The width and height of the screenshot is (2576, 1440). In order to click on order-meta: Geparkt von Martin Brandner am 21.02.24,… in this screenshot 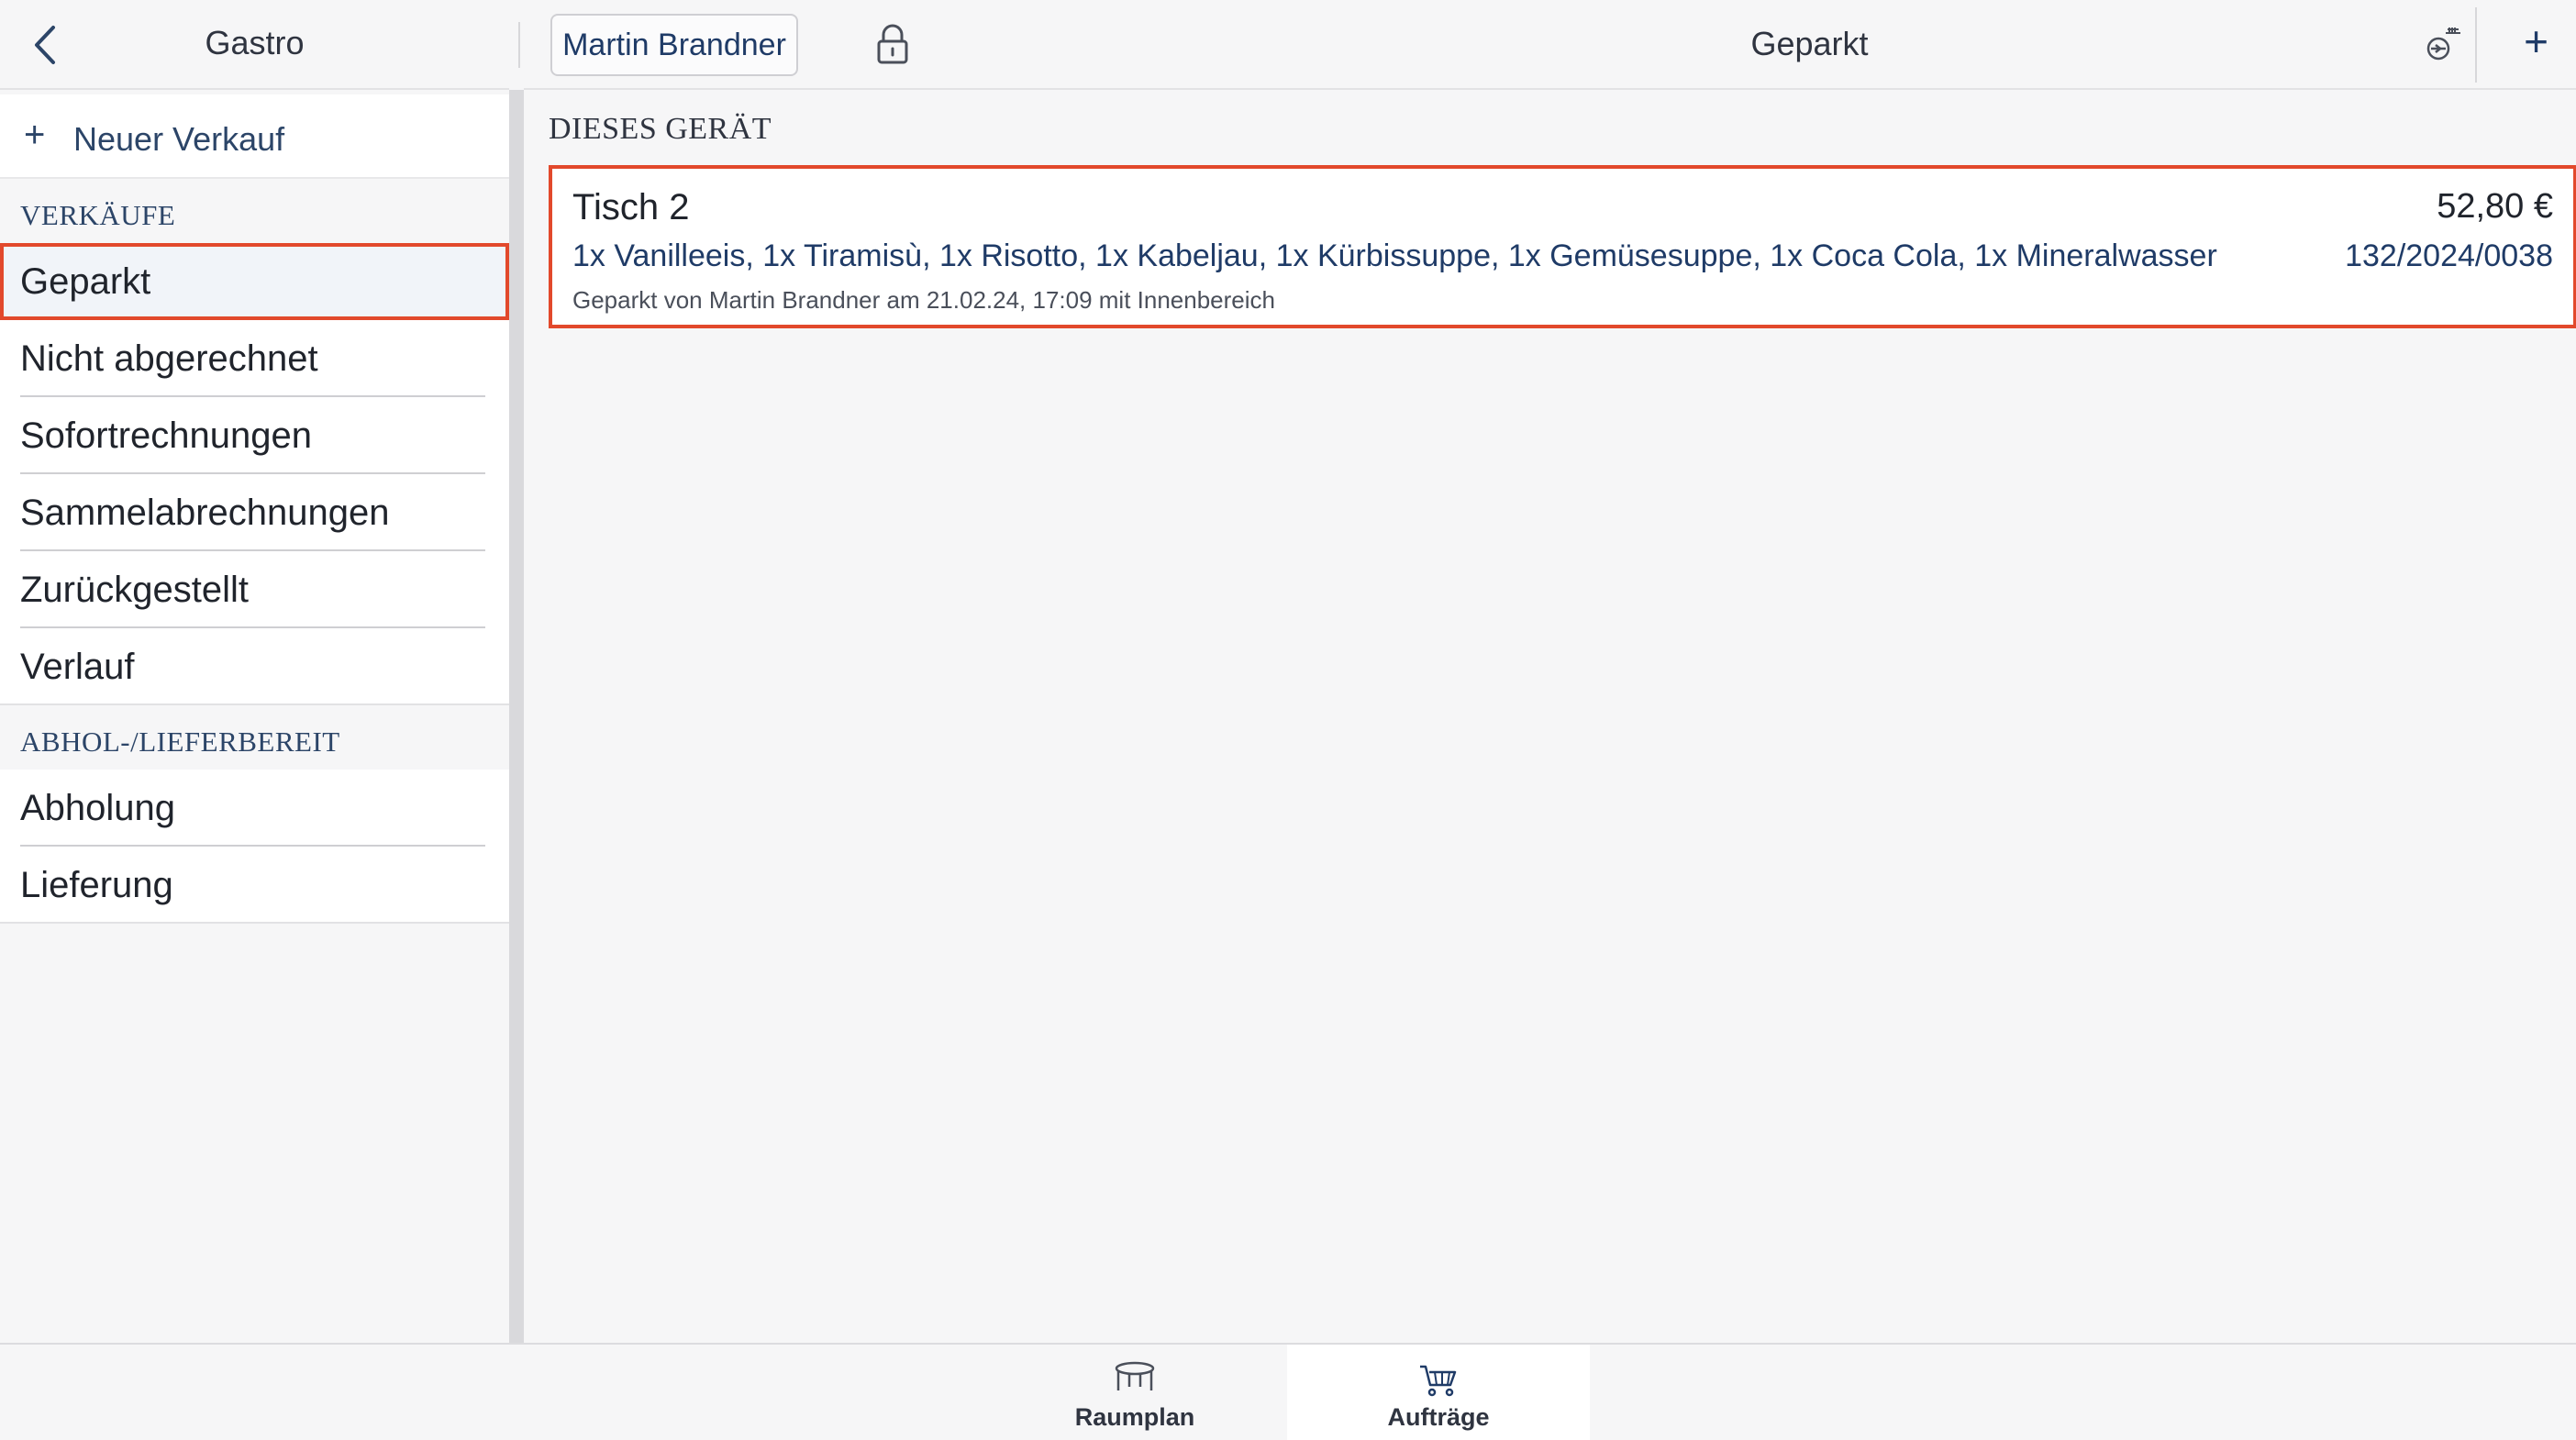, I will do `click(923, 300)`.